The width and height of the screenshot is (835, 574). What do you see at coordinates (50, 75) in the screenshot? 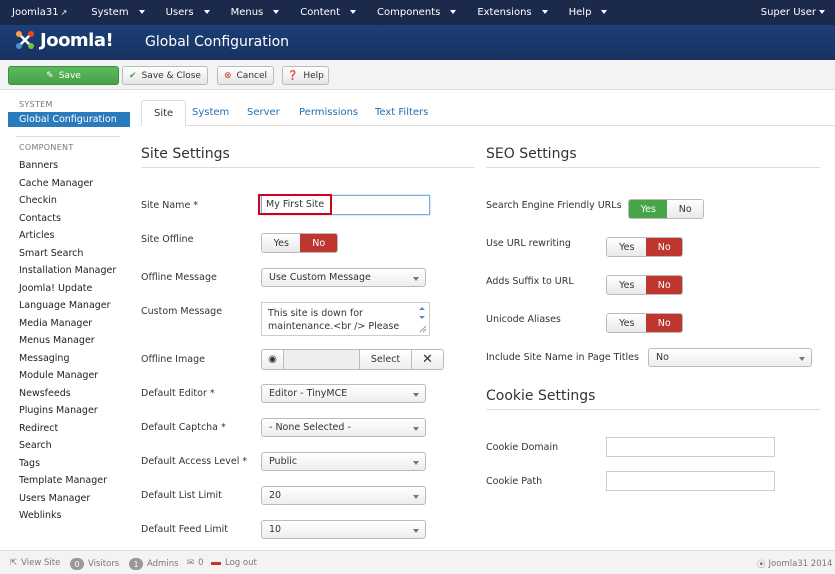
I see `edit-icon: ✎` at bounding box center [50, 75].